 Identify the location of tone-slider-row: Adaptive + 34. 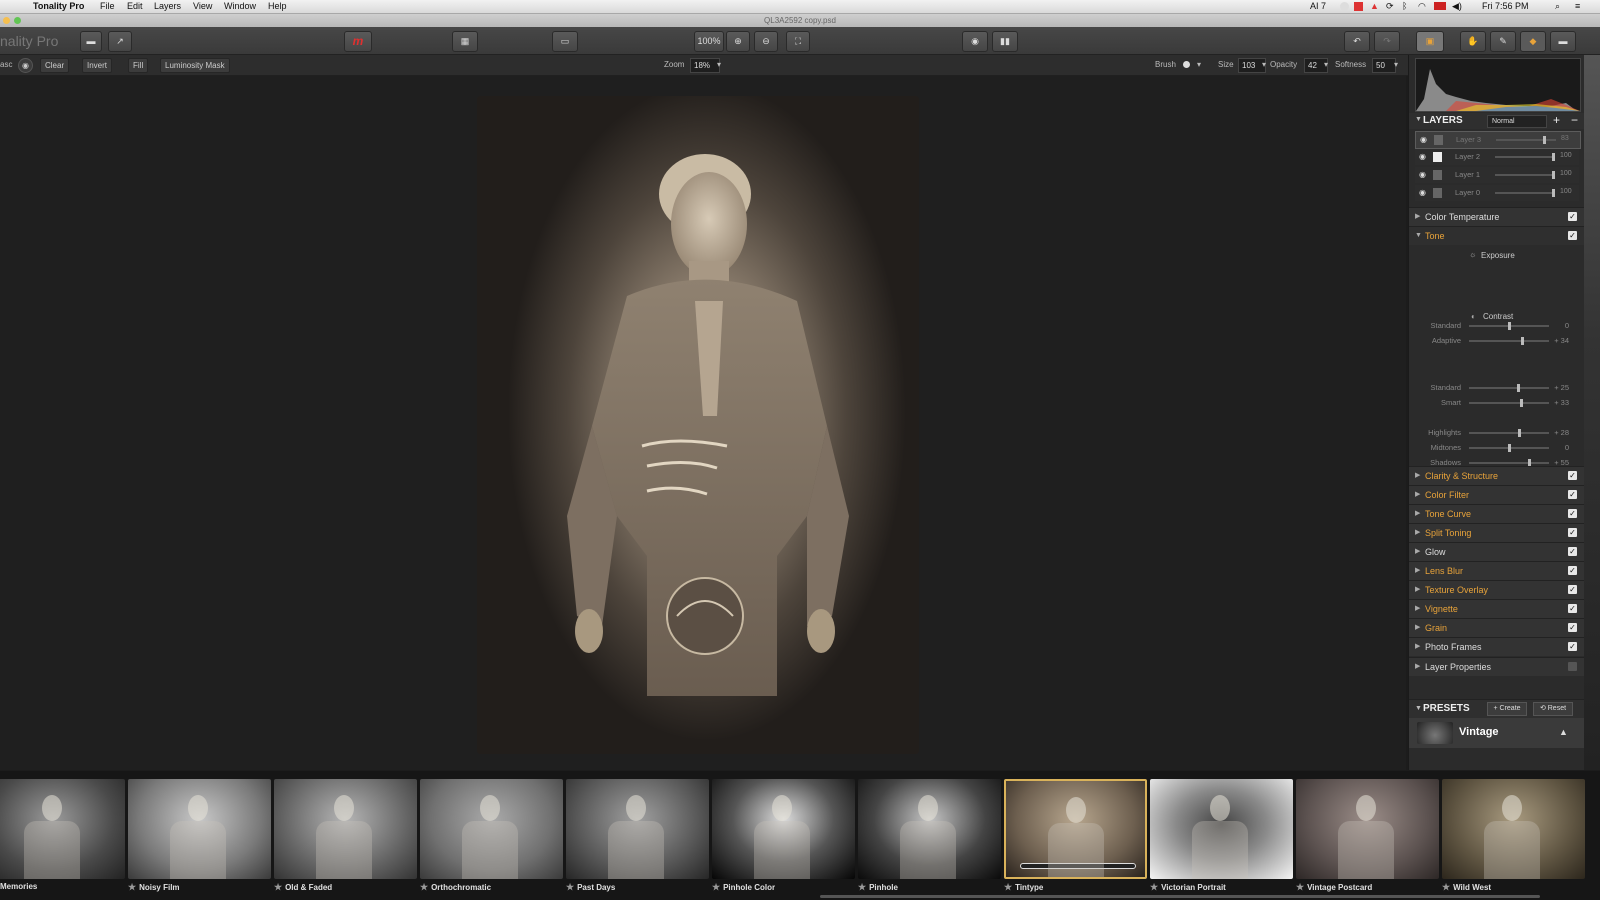
(1497, 341).